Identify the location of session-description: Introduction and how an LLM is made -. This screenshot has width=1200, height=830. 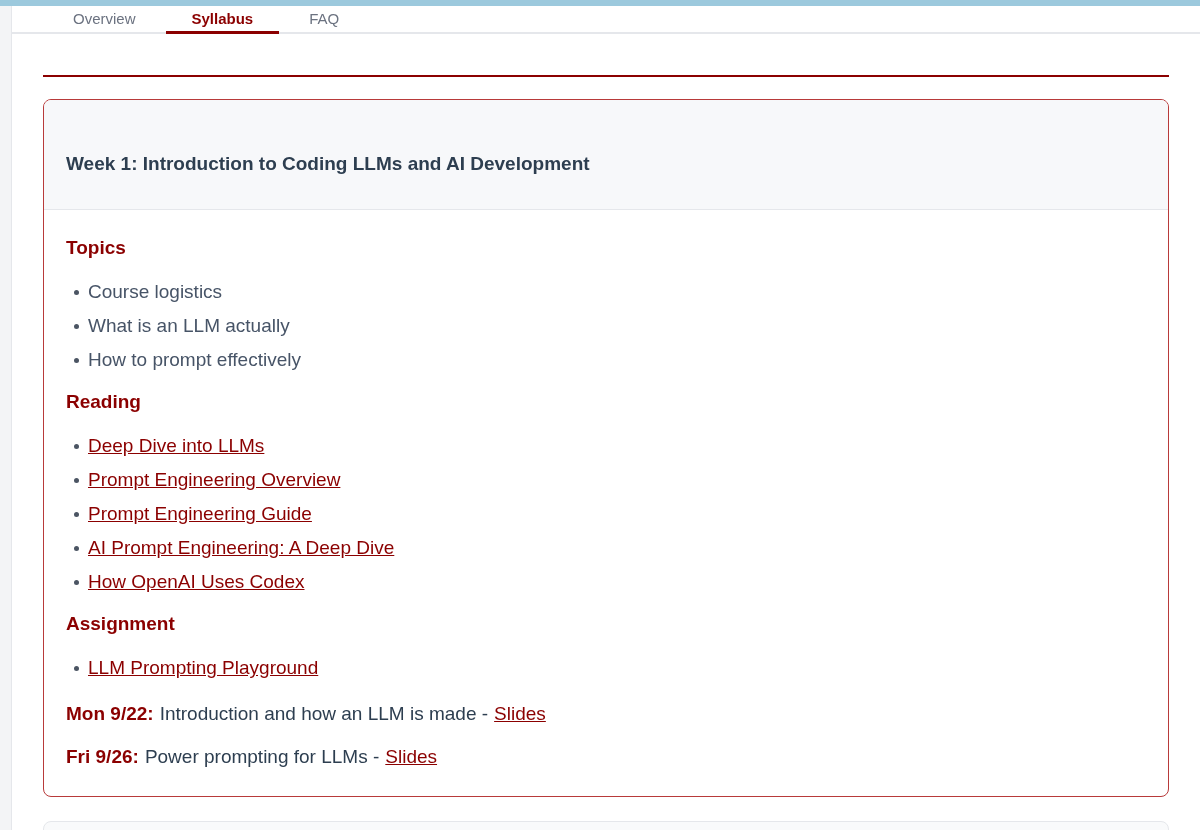
(324, 713).